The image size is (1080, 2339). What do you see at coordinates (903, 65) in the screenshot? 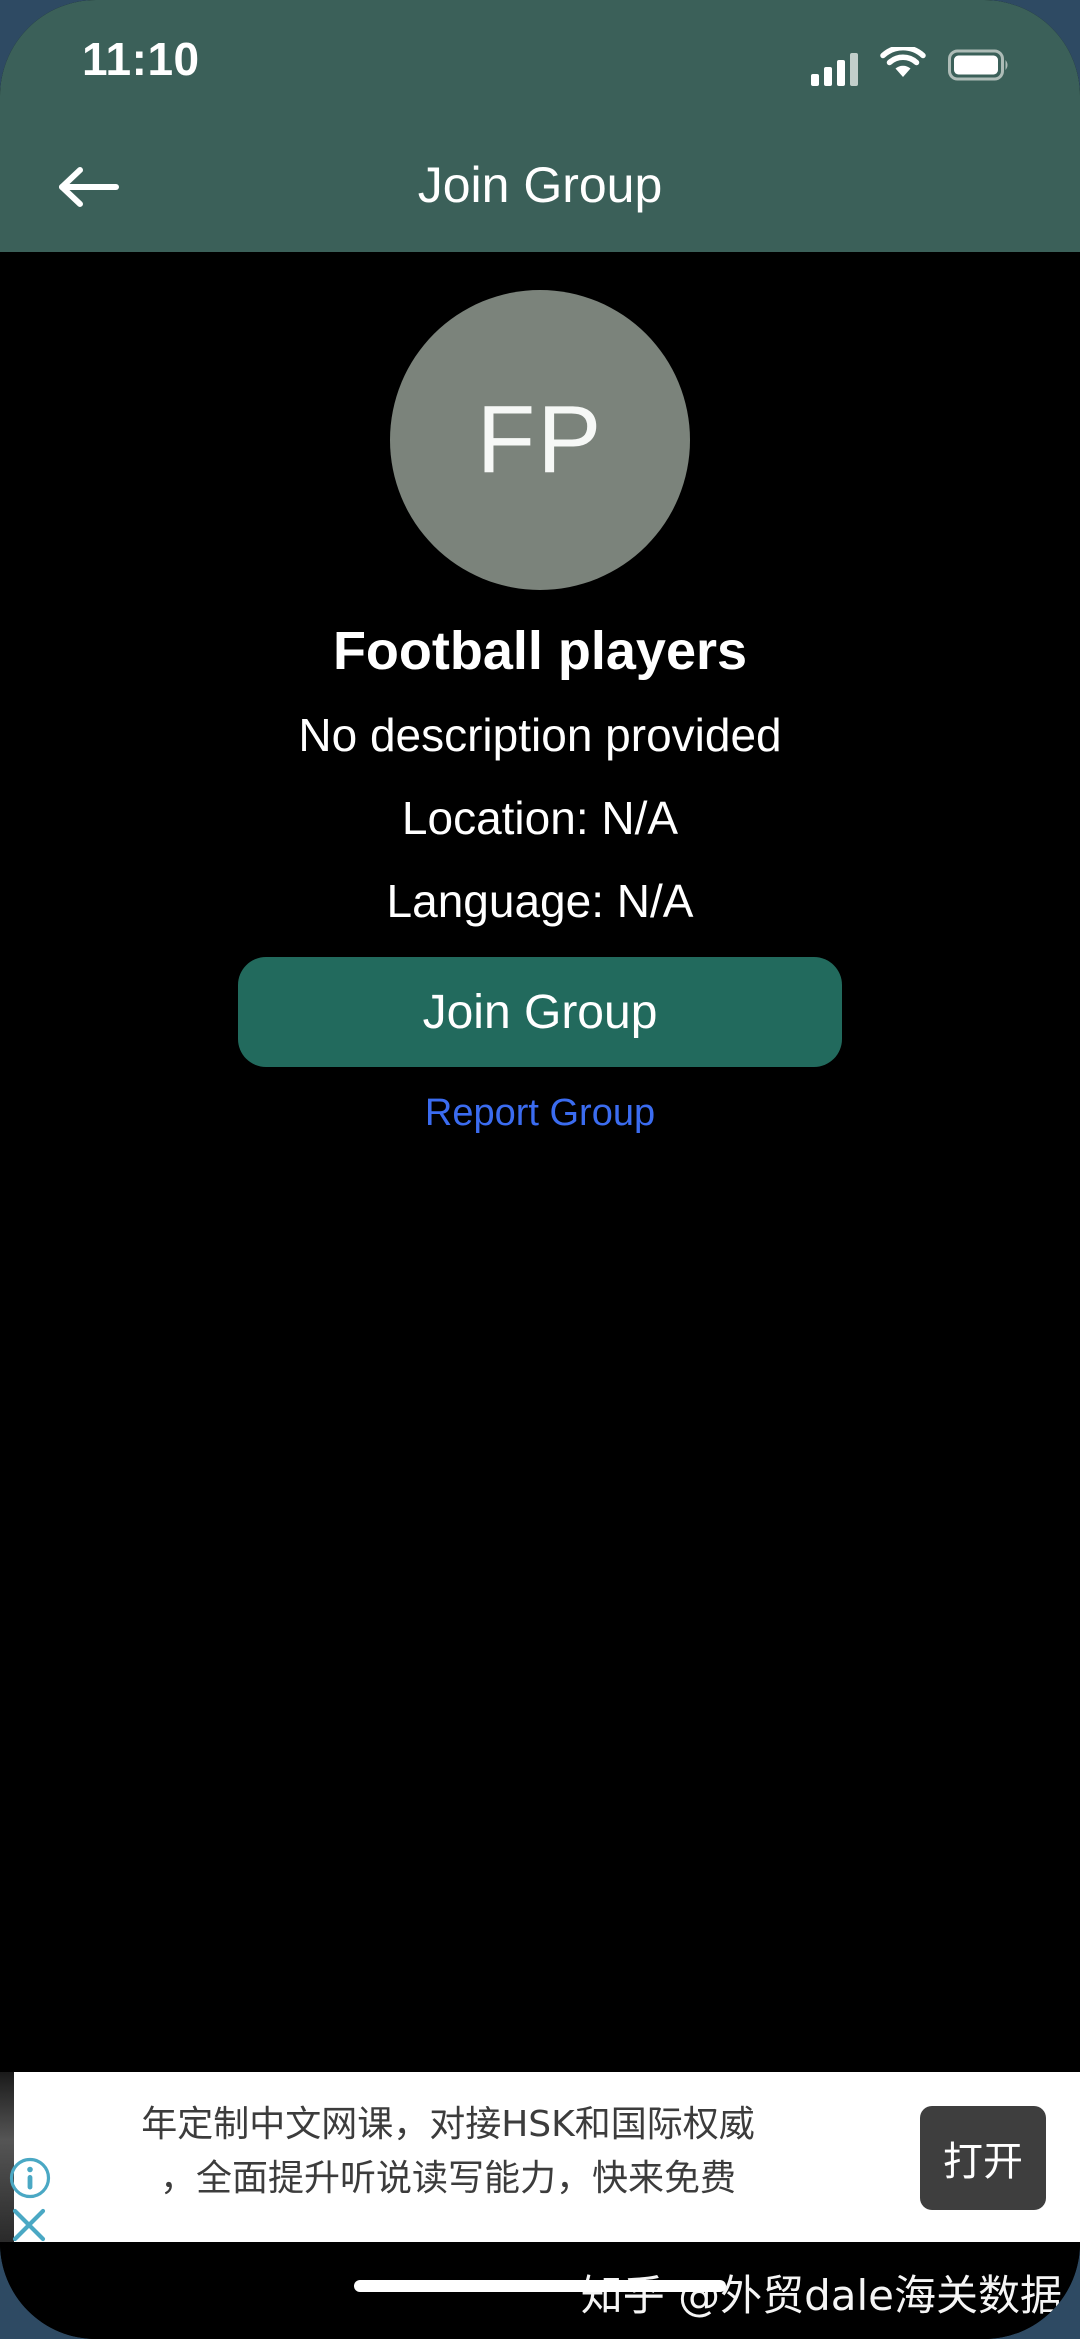
I see `wifi-icon` at bounding box center [903, 65].